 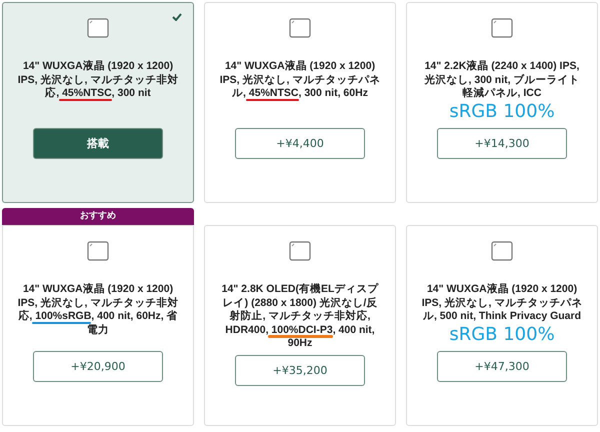 I want to click on display-description: 14" WUXGA液晶 (1920 x 1200) IPS, 光沢なし, マルチタッチパネル, 500 nit, Think Privacy Guard, so click(x=502, y=303).